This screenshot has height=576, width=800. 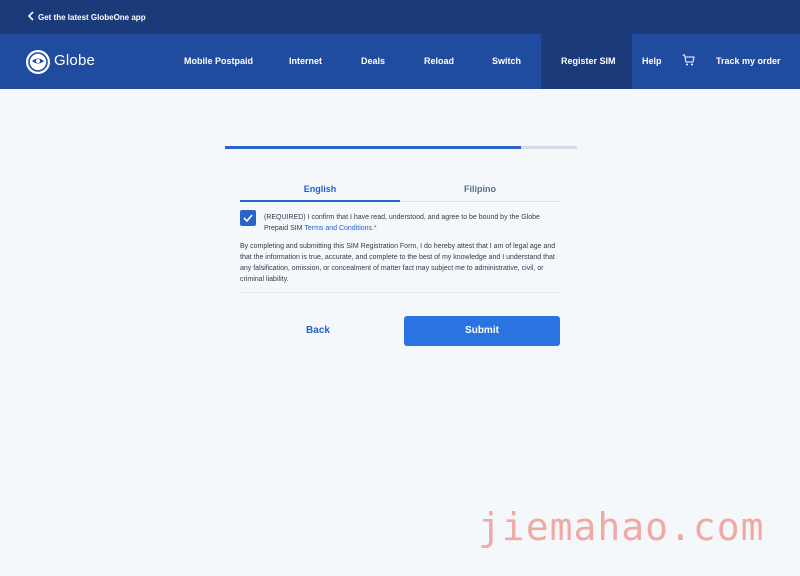 I want to click on nav-deals: Deals, so click(x=373, y=61).